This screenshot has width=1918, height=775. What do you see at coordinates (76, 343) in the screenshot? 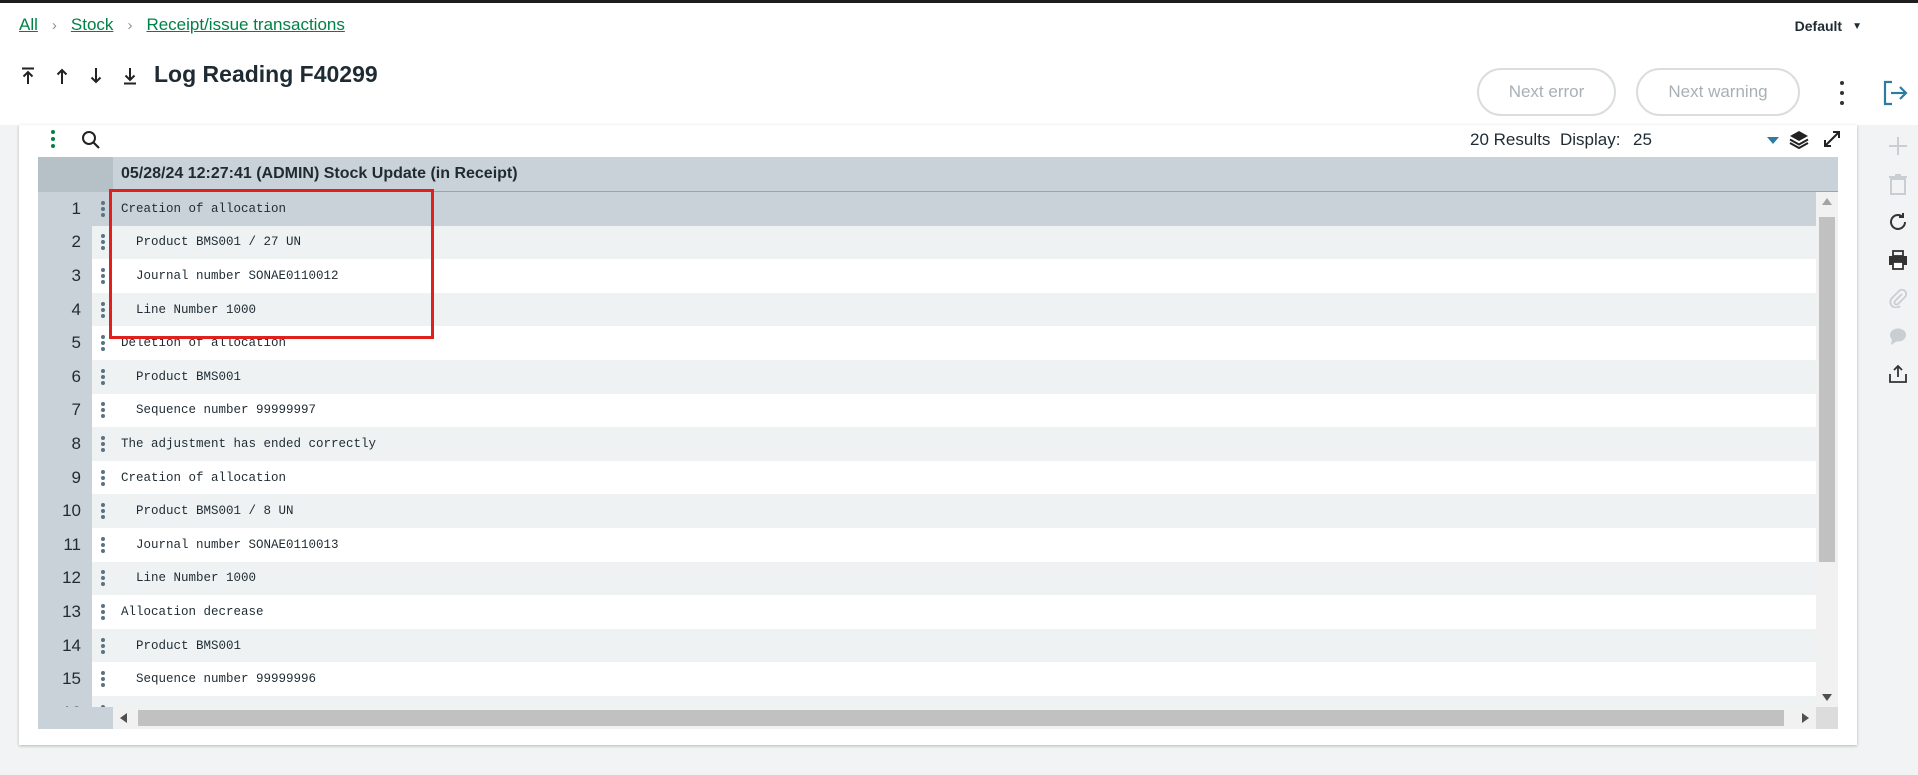
I see `row-number: 5` at bounding box center [76, 343].